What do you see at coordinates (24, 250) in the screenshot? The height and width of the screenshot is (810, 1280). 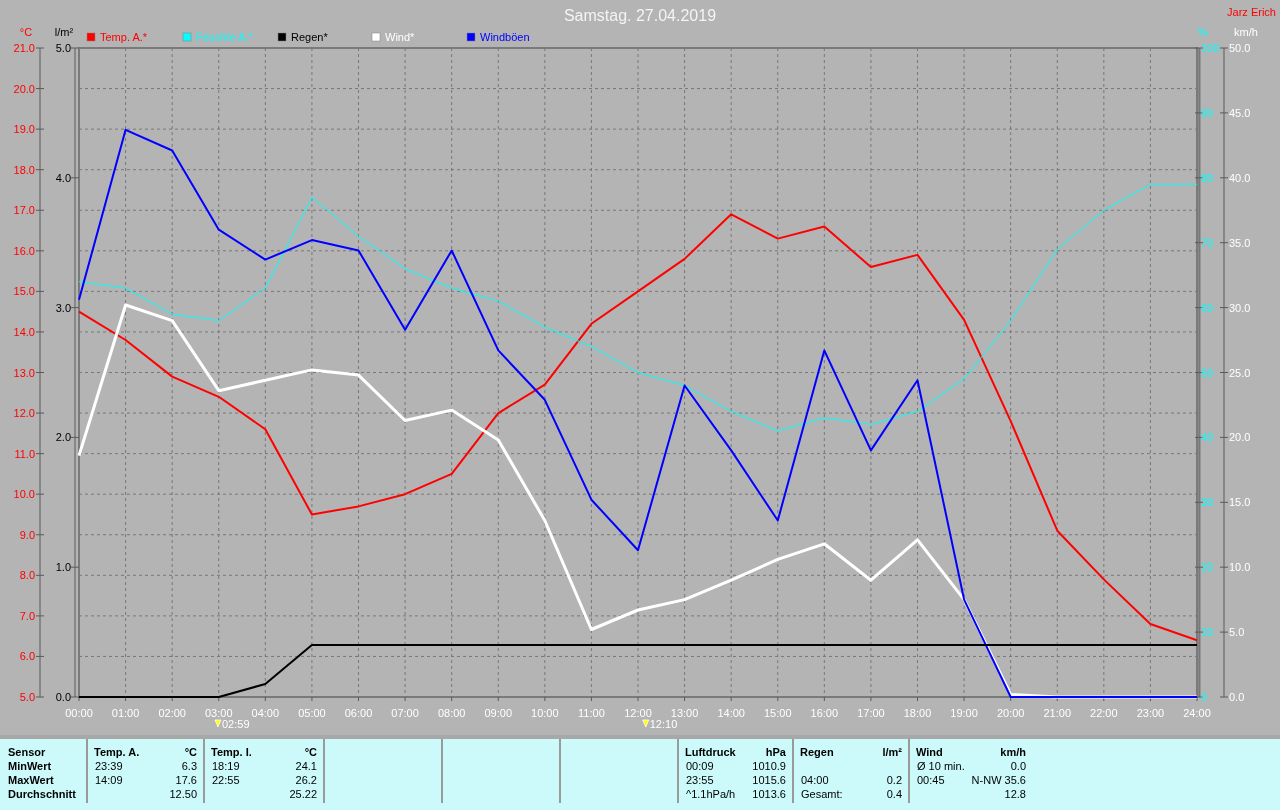 I see `axis-tick-label: 16.0` at bounding box center [24, 250].